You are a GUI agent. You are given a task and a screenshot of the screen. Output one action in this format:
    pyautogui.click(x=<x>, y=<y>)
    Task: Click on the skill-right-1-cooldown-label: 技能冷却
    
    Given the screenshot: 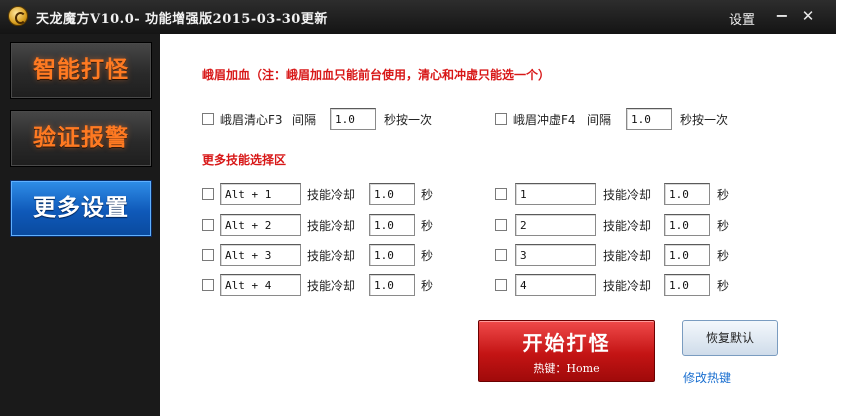 What is the action you would take?
    pyautogui.click(x=627, y=195)
    